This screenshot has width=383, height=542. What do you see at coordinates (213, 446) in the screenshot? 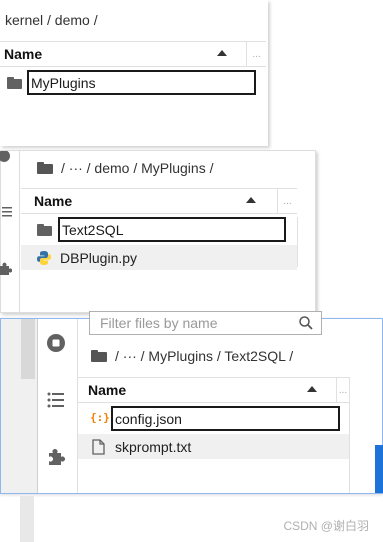
I see `list-item: skprompt.txt` at bounding box center [213, 446].